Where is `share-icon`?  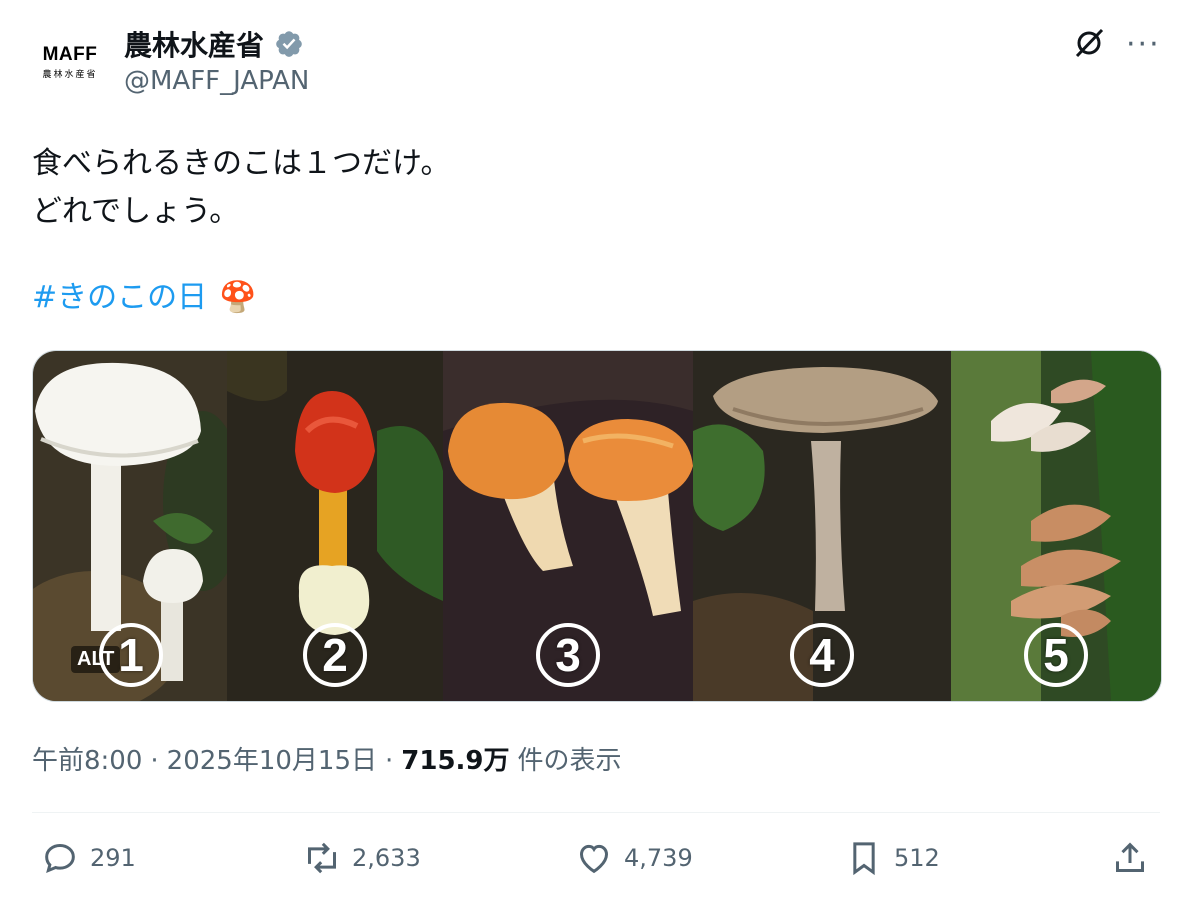 share-icon is located at coordinates (1130, 857).